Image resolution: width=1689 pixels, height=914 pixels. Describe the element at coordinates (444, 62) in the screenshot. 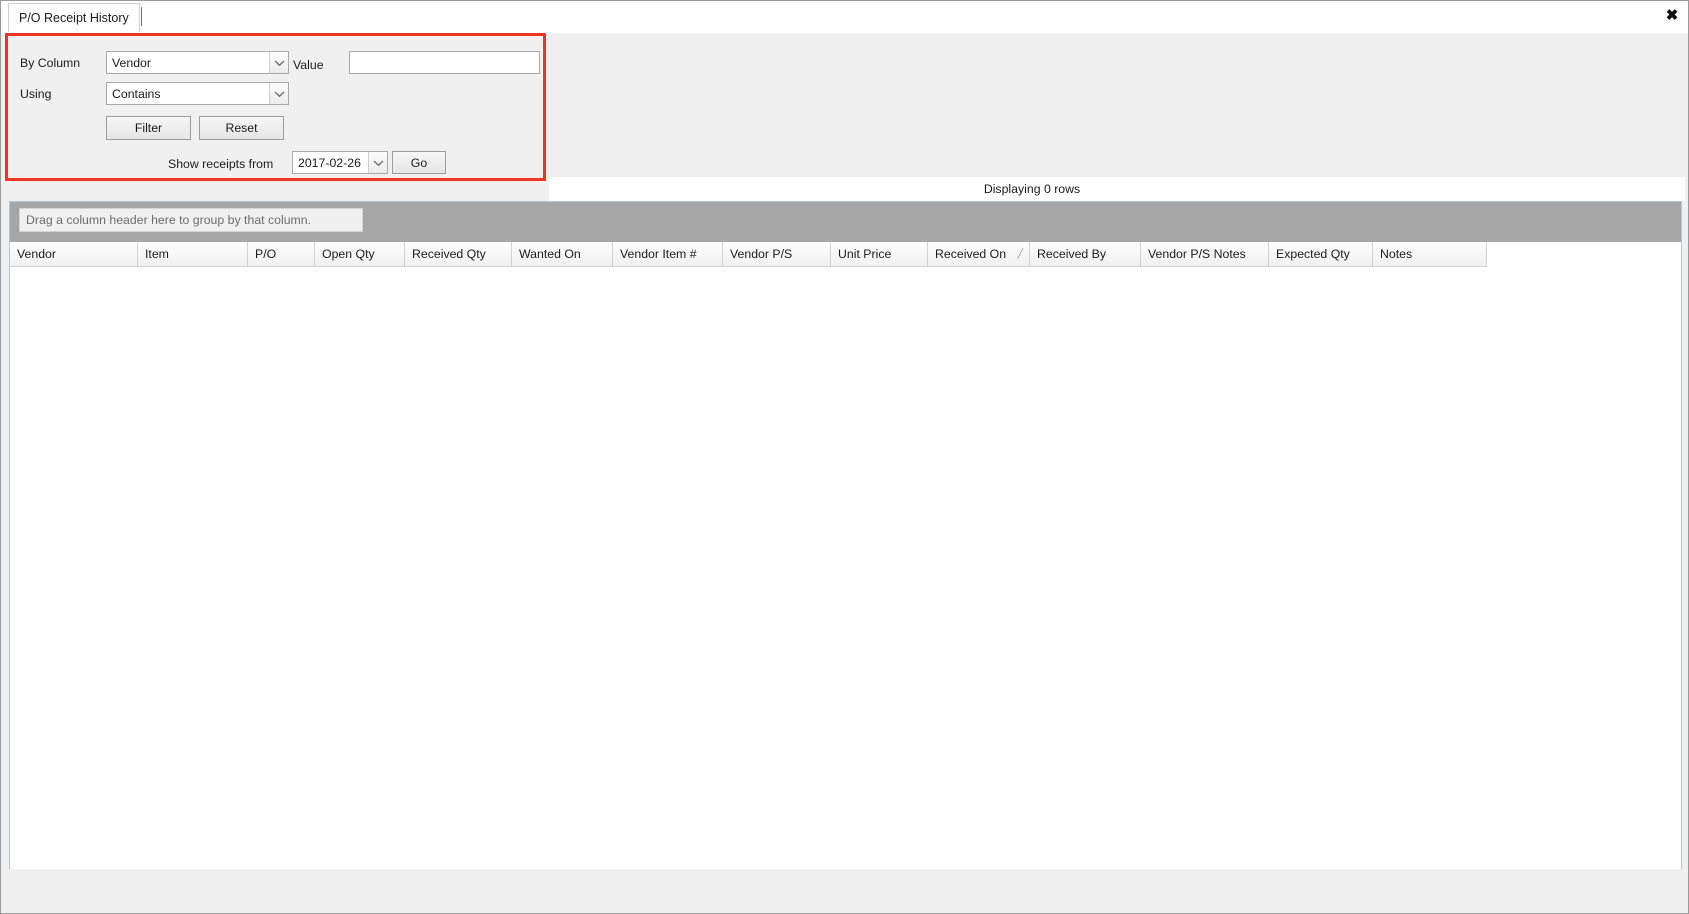

I see `value-input` at that location.